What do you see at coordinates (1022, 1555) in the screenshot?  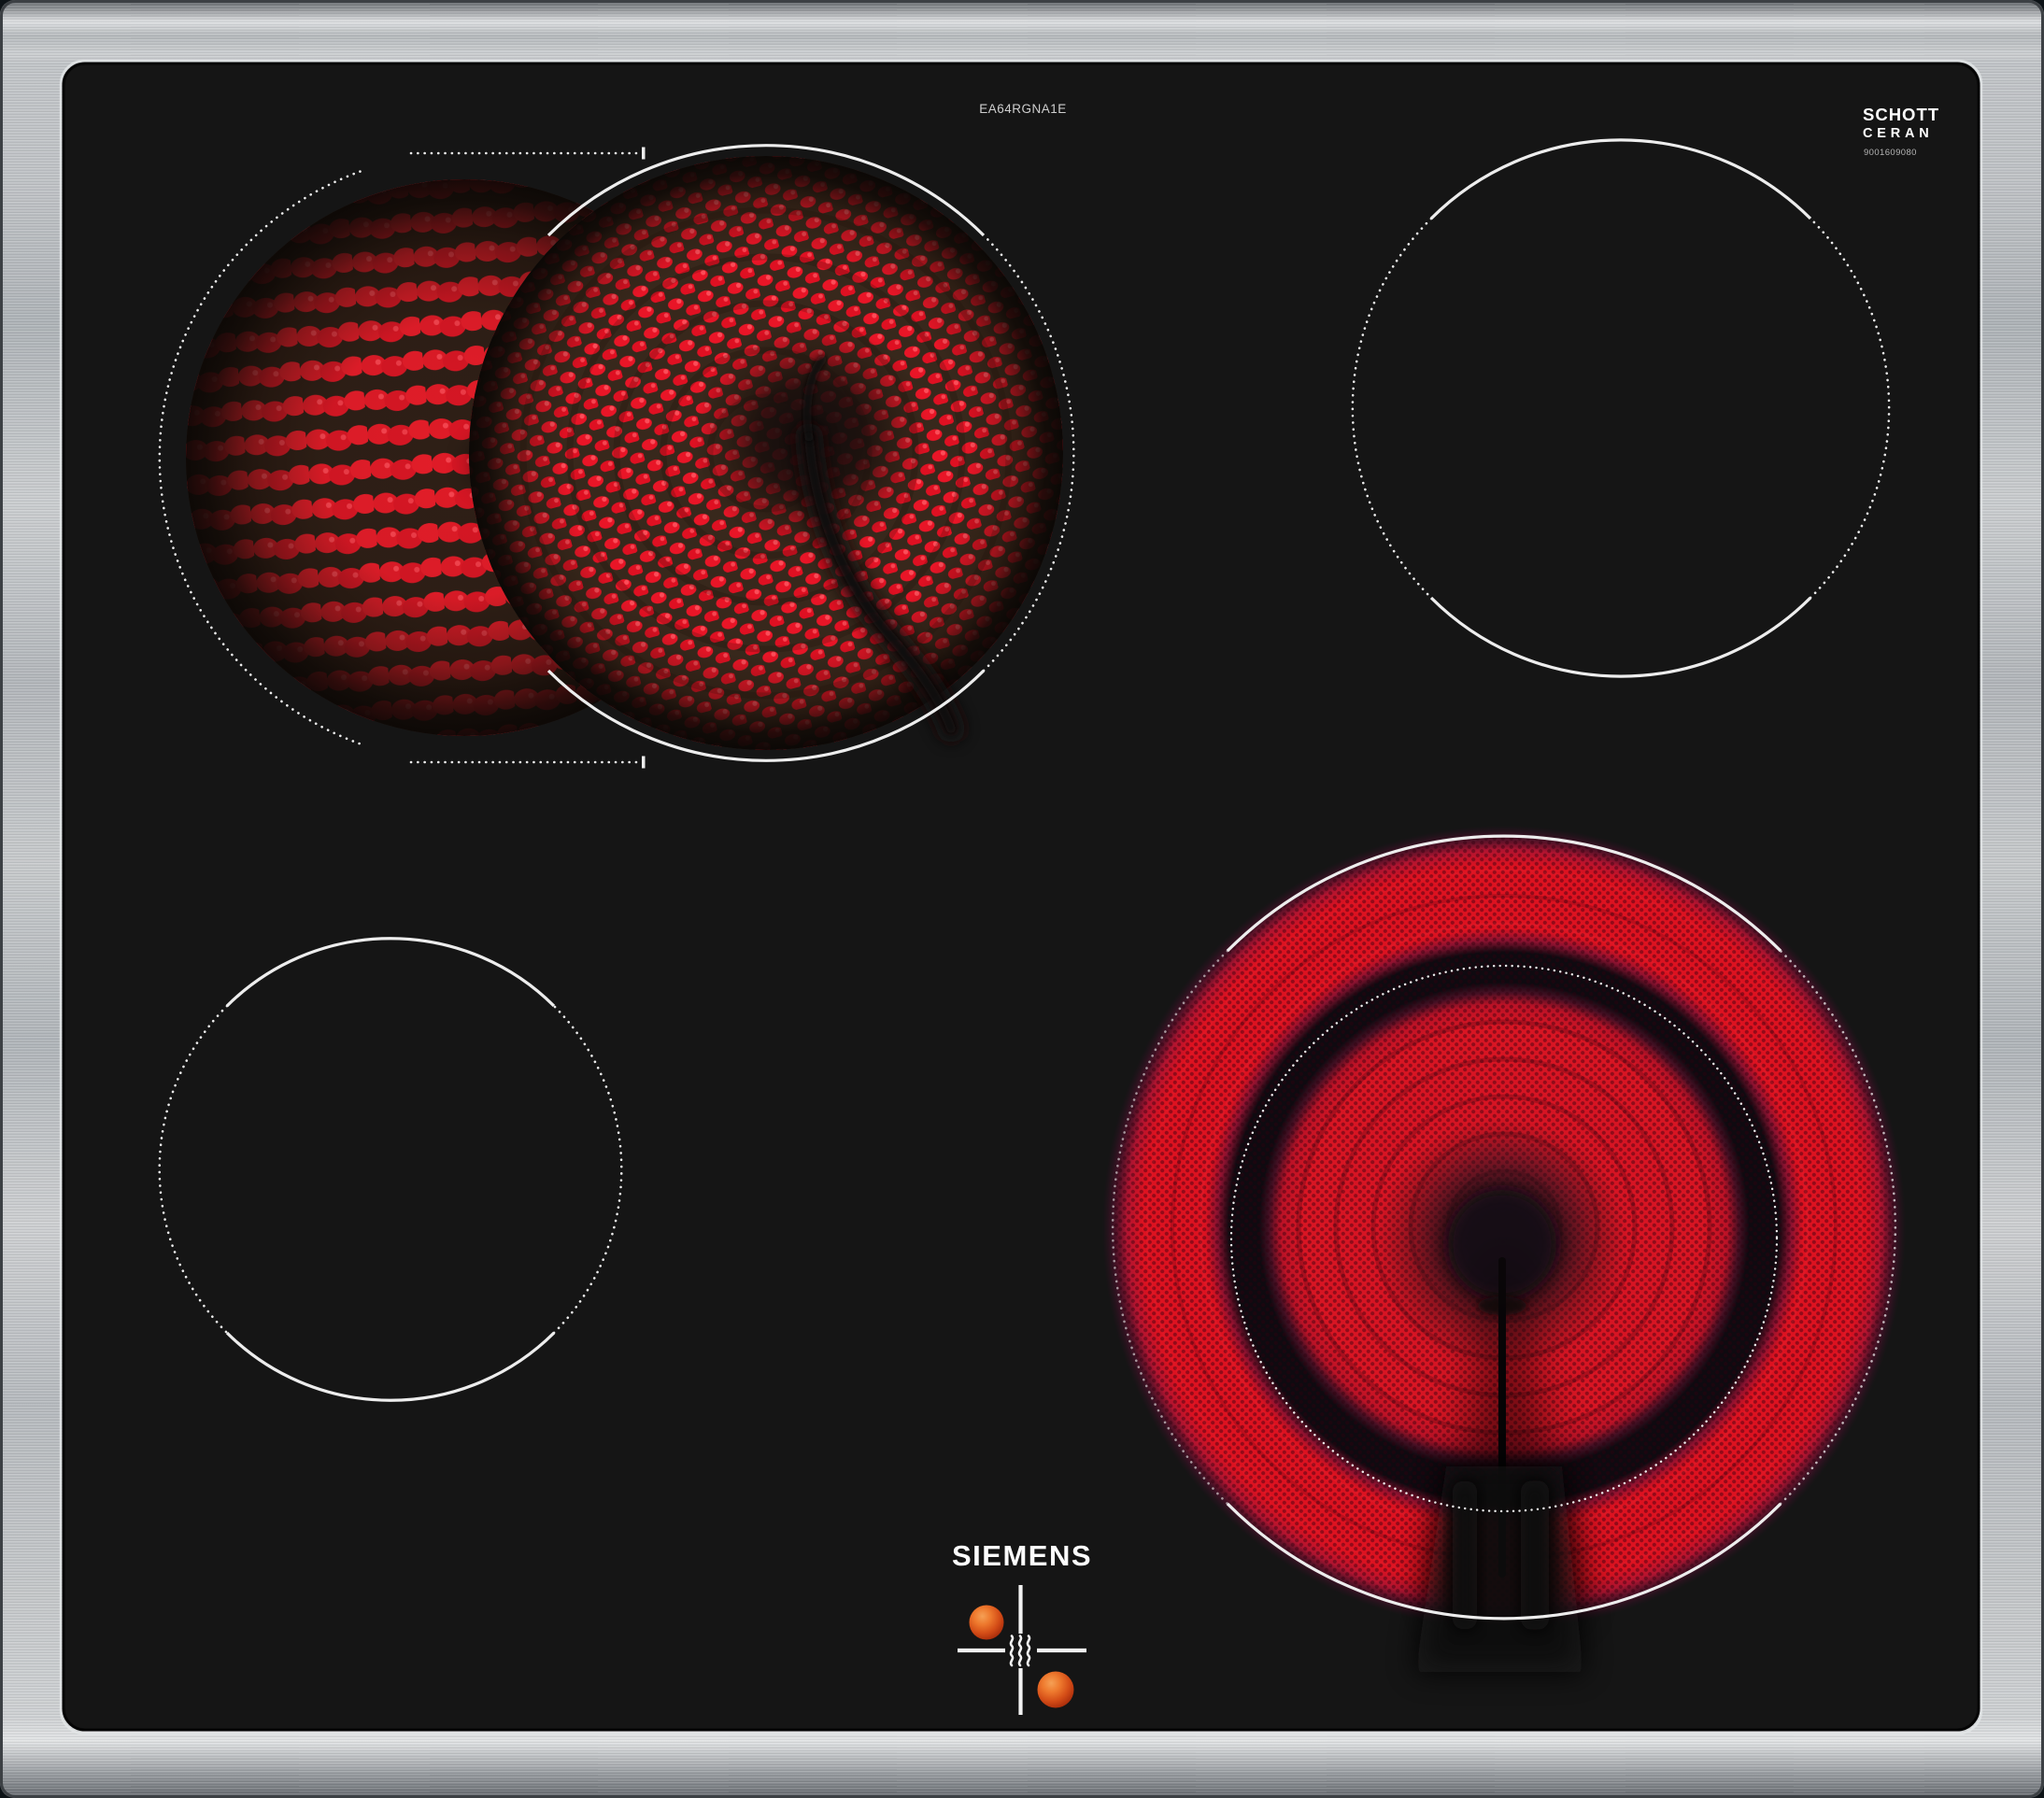 I see `siemens-logo: SIEMENS` at bounding box center [1022, 1555].